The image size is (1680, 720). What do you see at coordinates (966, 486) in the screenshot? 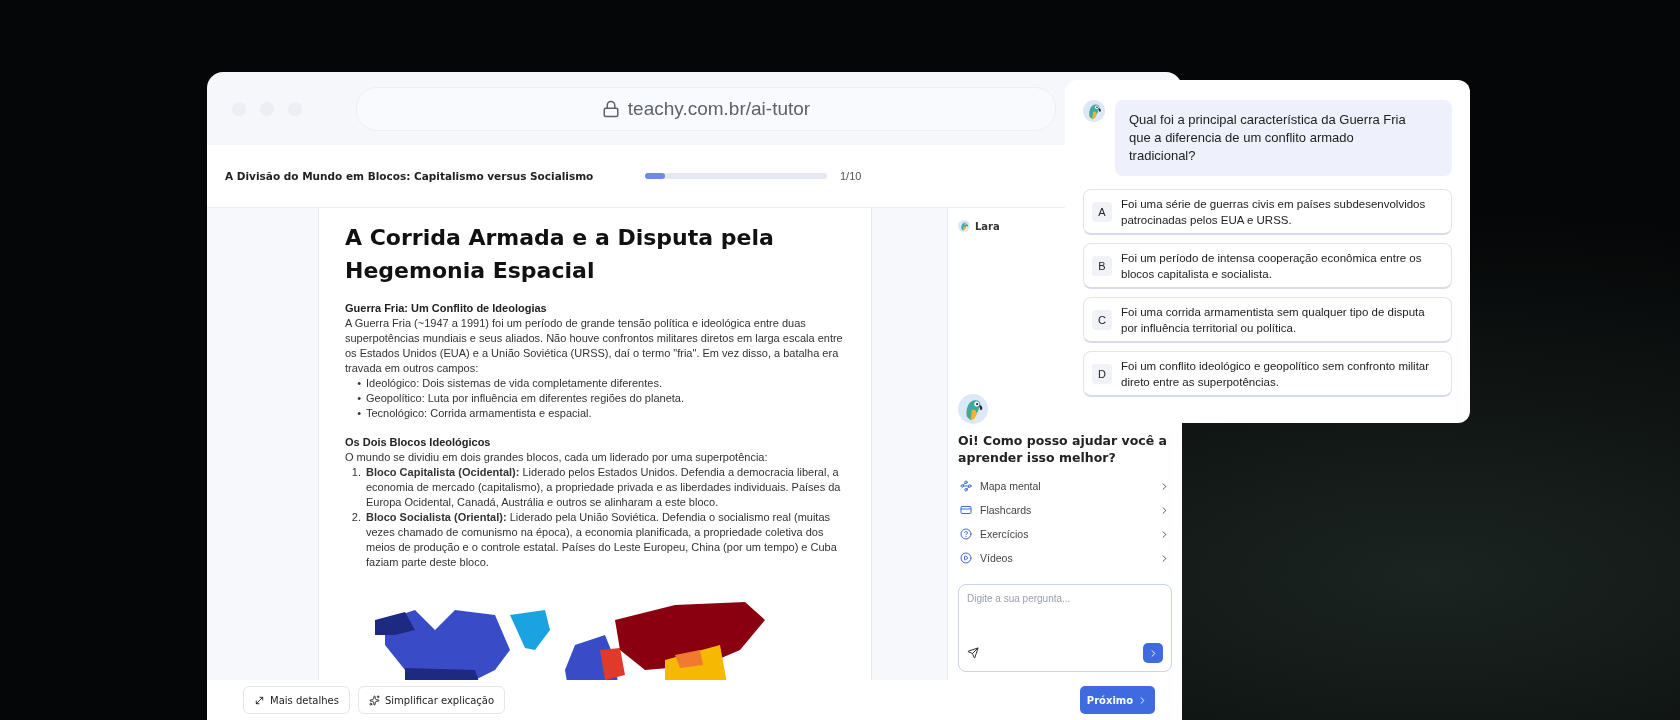
I see `mind-map-icon` at bounding box center [966, 486].